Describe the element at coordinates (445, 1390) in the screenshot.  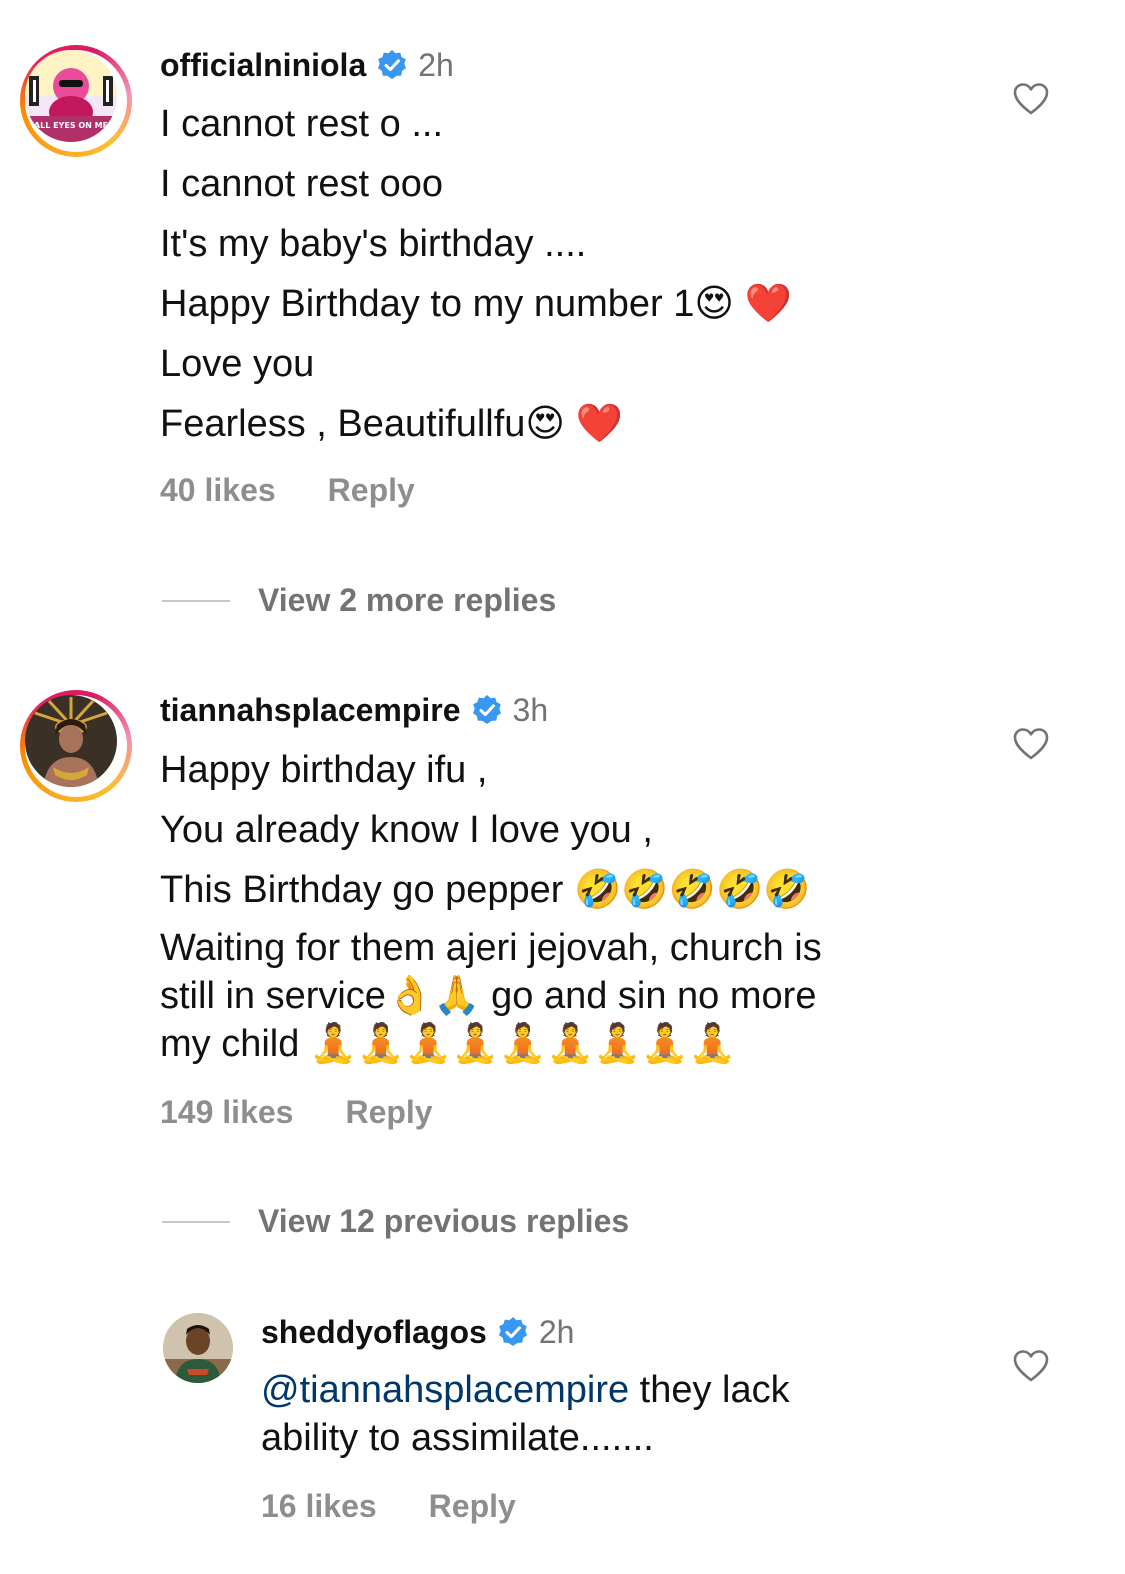
I see `mention-link: @tiannahsplacempire` at that location.